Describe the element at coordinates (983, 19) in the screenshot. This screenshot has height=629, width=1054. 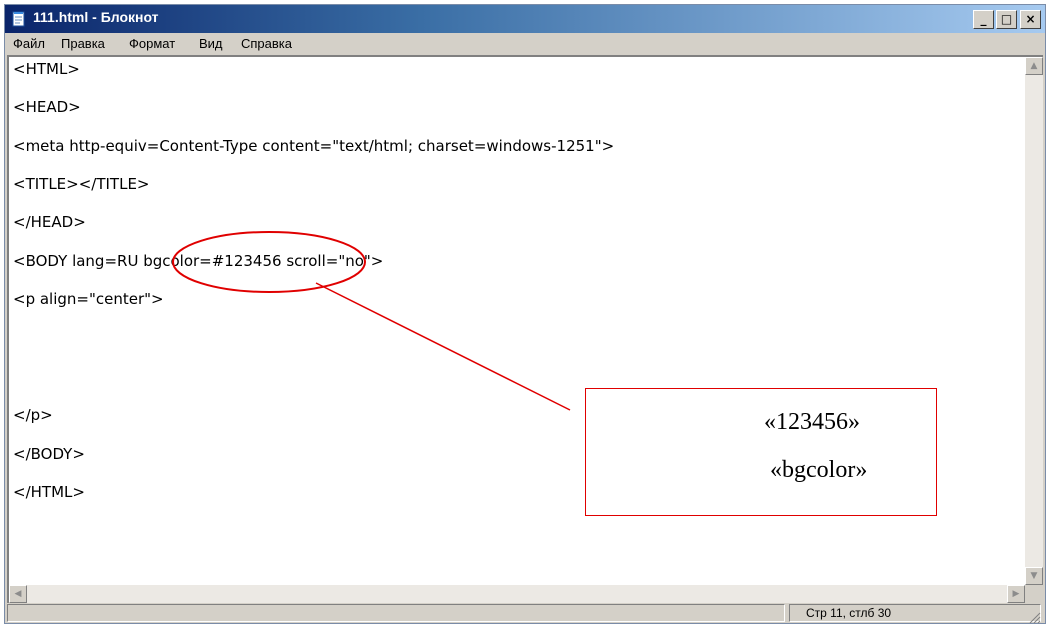
I see `minimize-button: _` at that location.